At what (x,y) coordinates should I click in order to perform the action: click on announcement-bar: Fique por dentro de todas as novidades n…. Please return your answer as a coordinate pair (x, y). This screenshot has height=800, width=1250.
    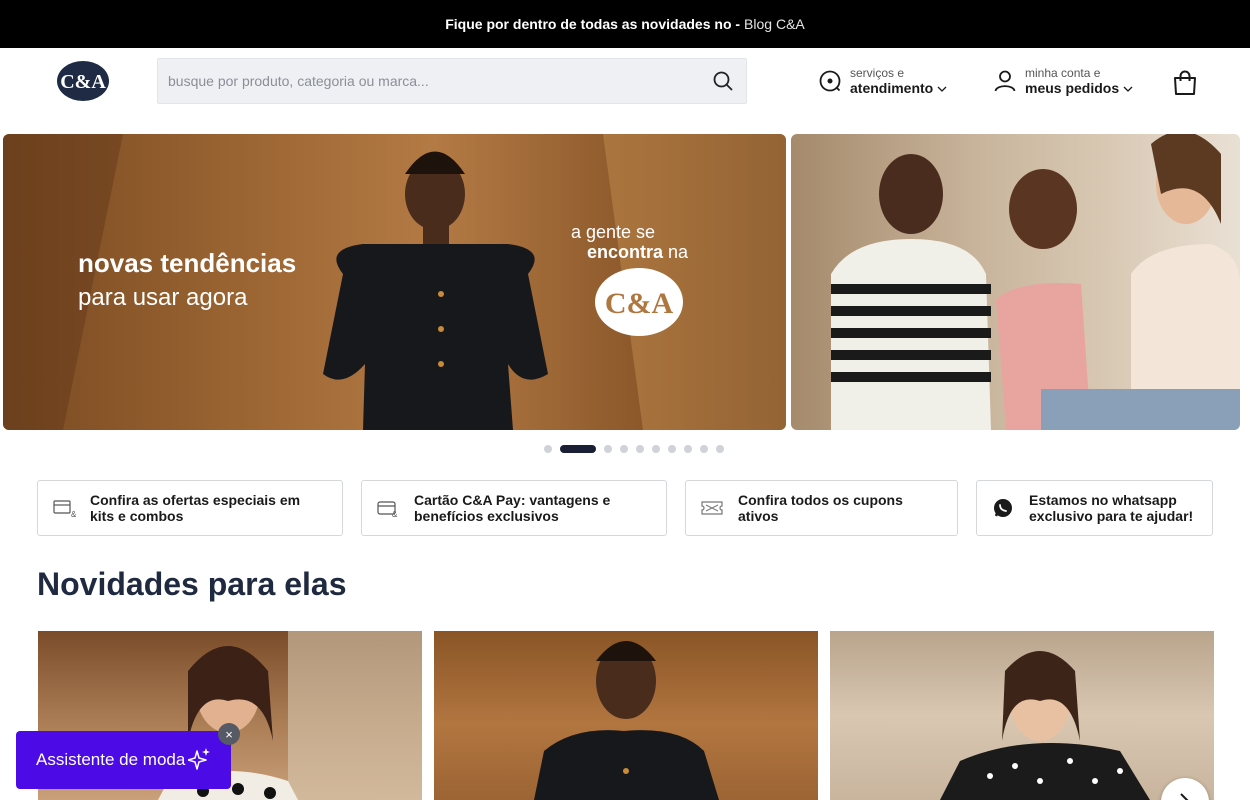
    Looking at the image, I should click on (625, 24).